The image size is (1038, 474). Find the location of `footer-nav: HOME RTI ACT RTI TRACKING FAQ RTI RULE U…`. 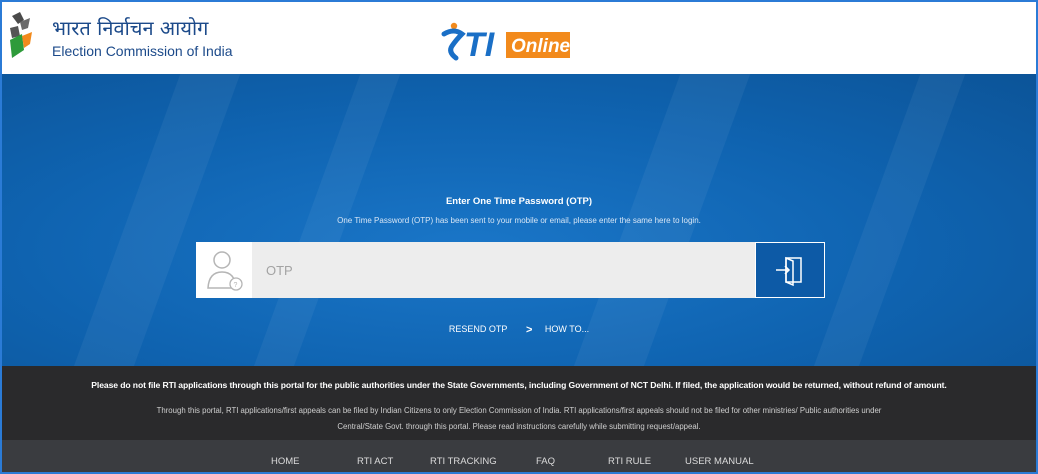

footer-nav: HOME RTI ACT RTI TRACKING FAQ RTI RULE U… is located at coordinates (519, 456).